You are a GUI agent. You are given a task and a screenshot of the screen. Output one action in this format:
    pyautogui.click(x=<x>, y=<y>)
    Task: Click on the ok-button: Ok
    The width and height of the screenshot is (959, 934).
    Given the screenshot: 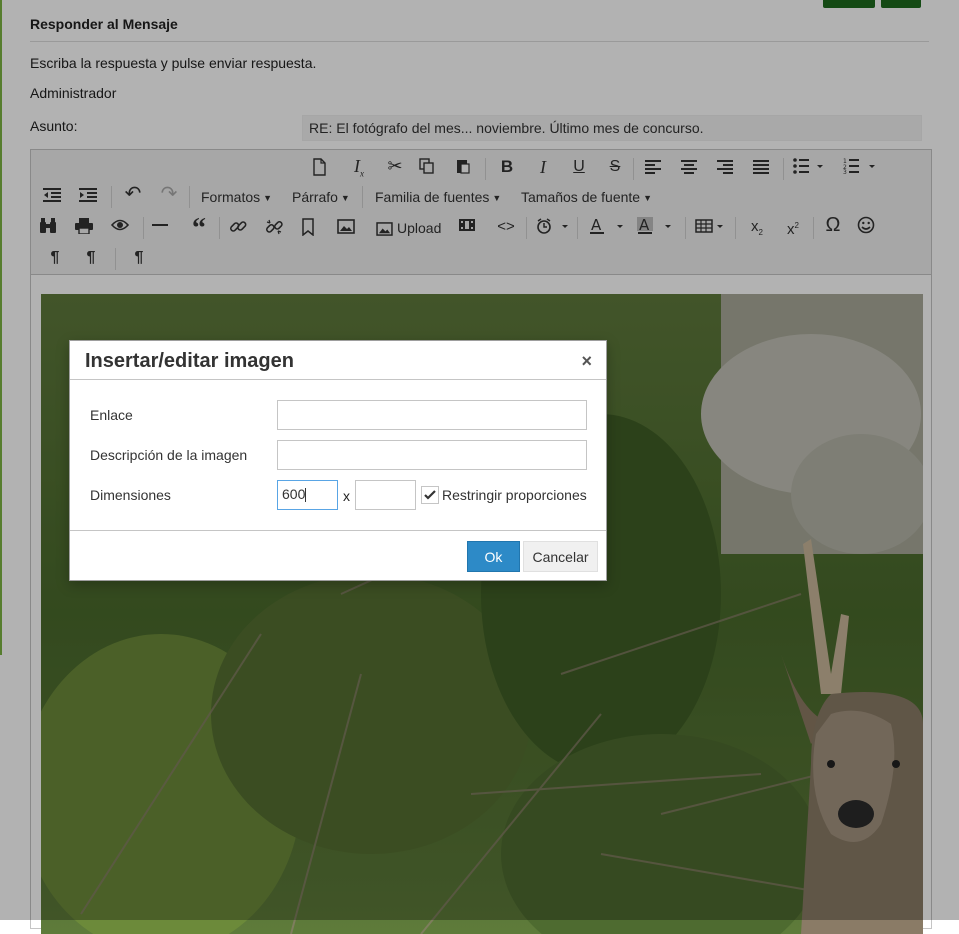 What is the action you would take?
    pyautogui.click(x=493, y=556)
    